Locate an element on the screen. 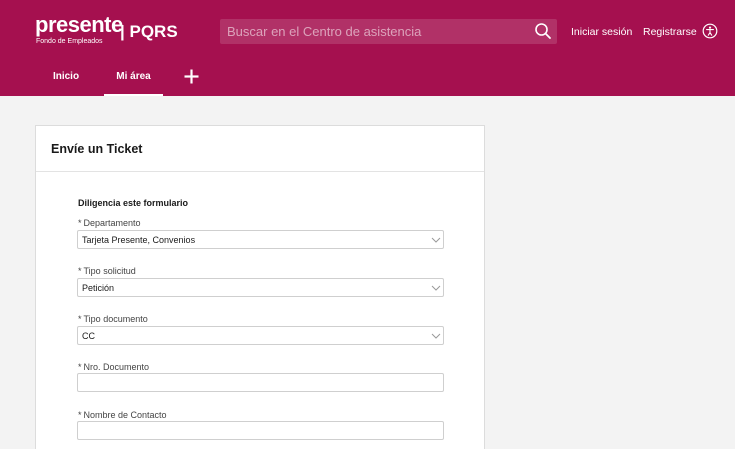 The width and height of the screenshot is (735, 449). departamento-label: * Departamento is located at coordinates (109, 223).